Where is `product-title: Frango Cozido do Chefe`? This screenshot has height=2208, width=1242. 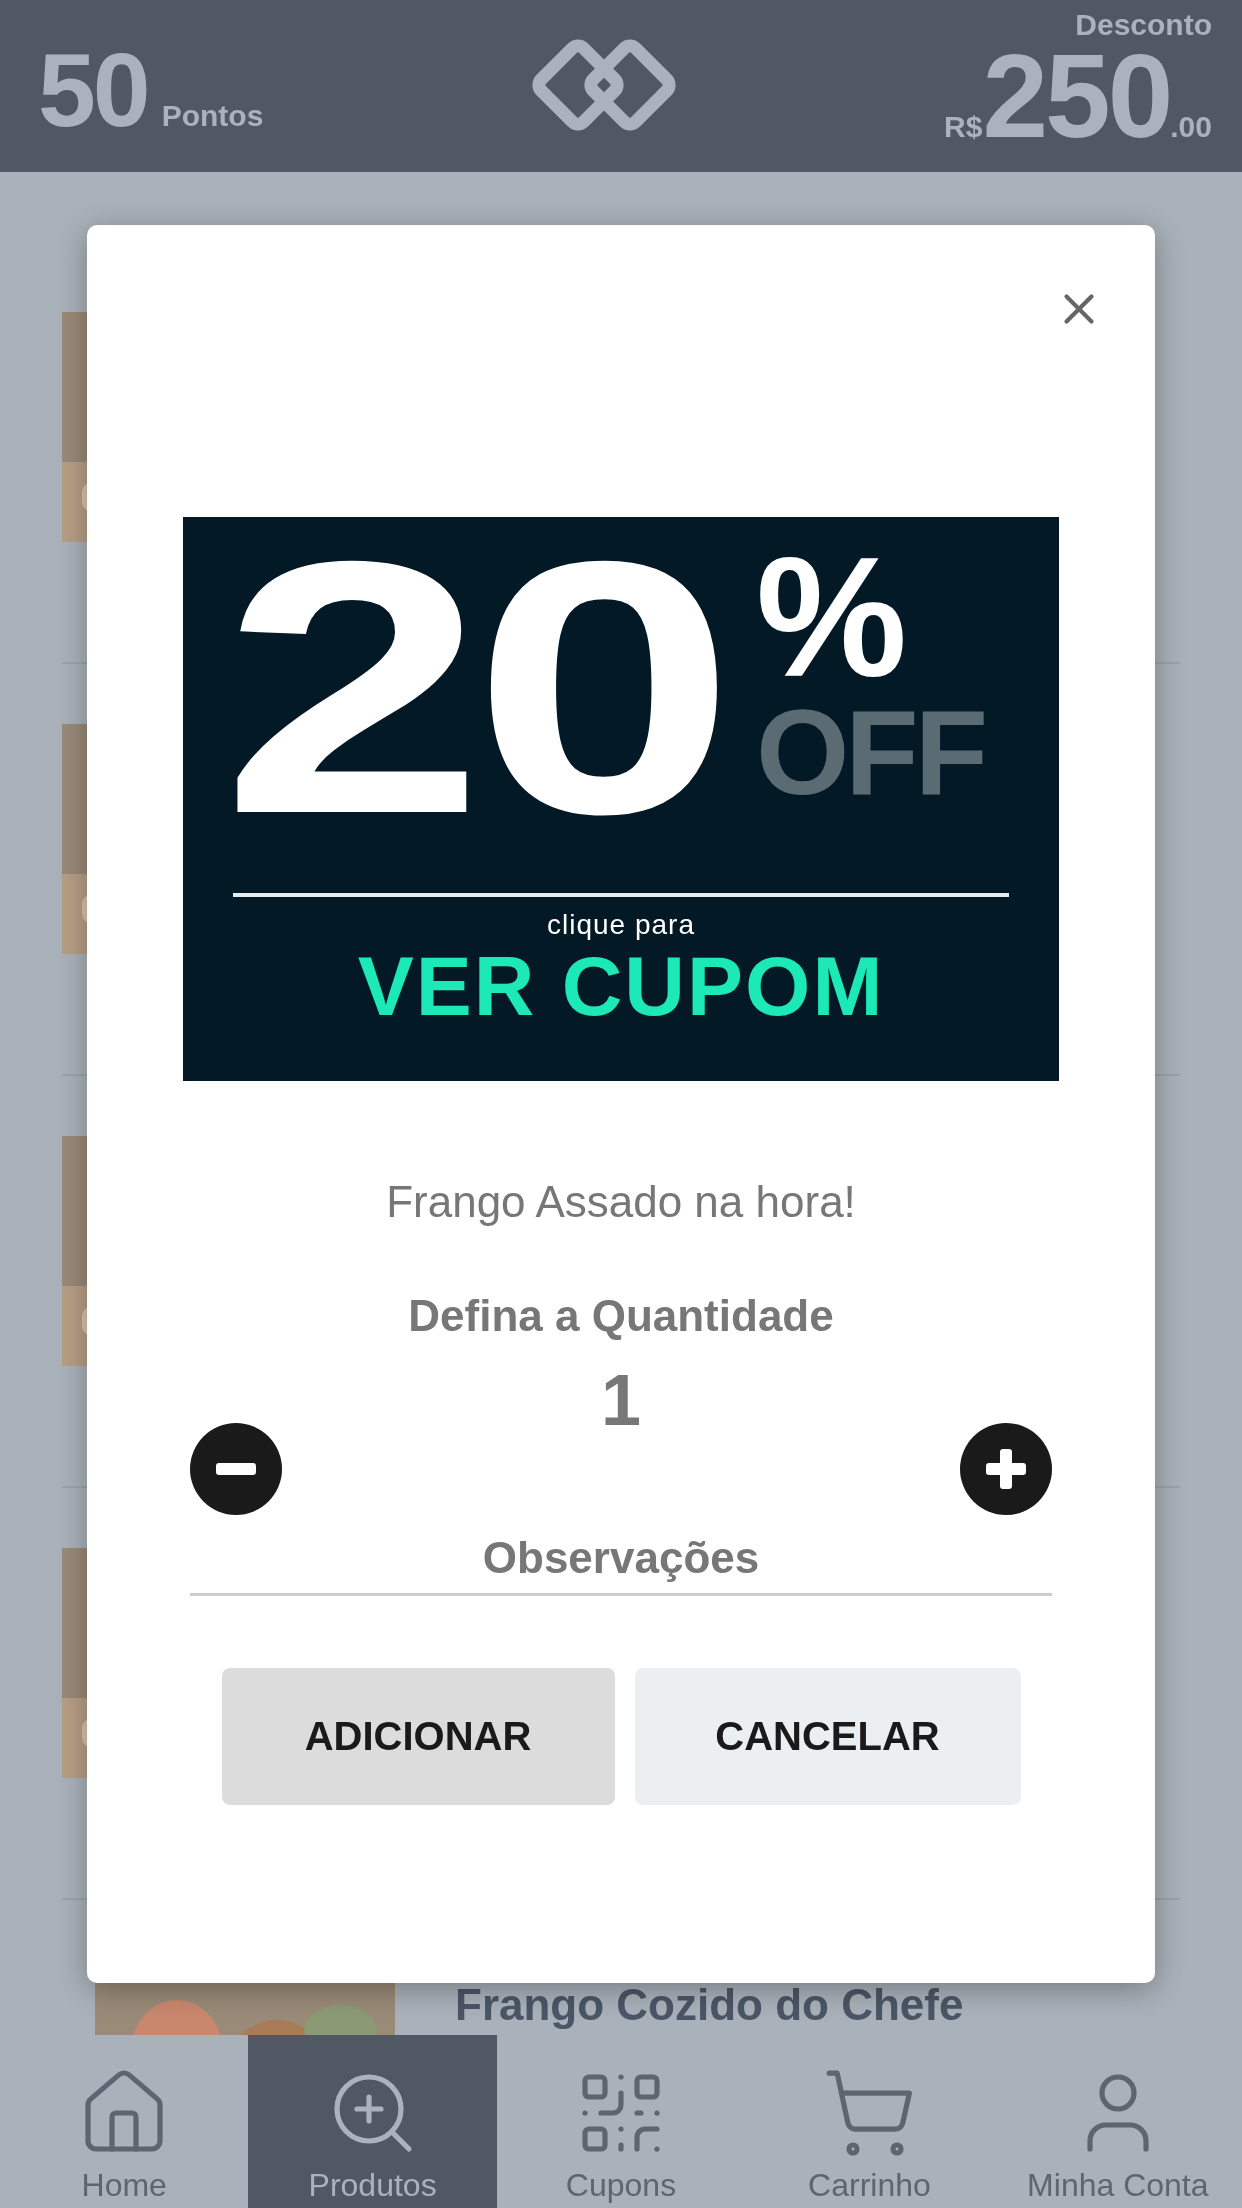
product-title: Frango Cozido do Chefe is located at coordinates (709, 2005).